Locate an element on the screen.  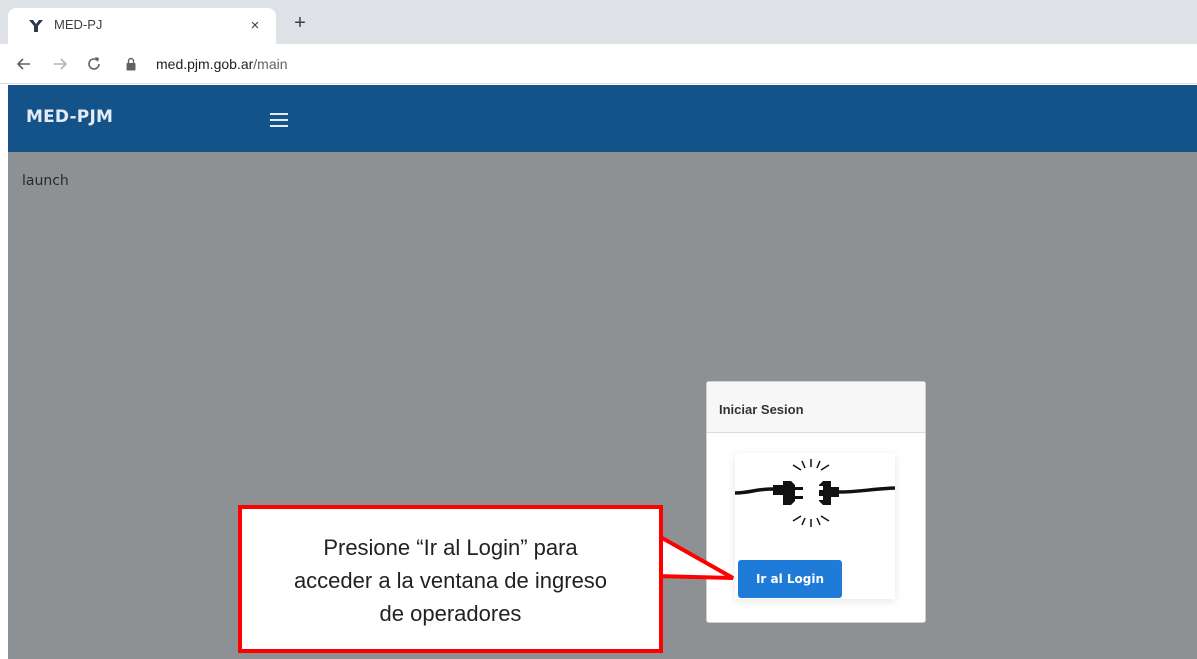
unplugged-cable-icon is located at coordinates (815, 493).